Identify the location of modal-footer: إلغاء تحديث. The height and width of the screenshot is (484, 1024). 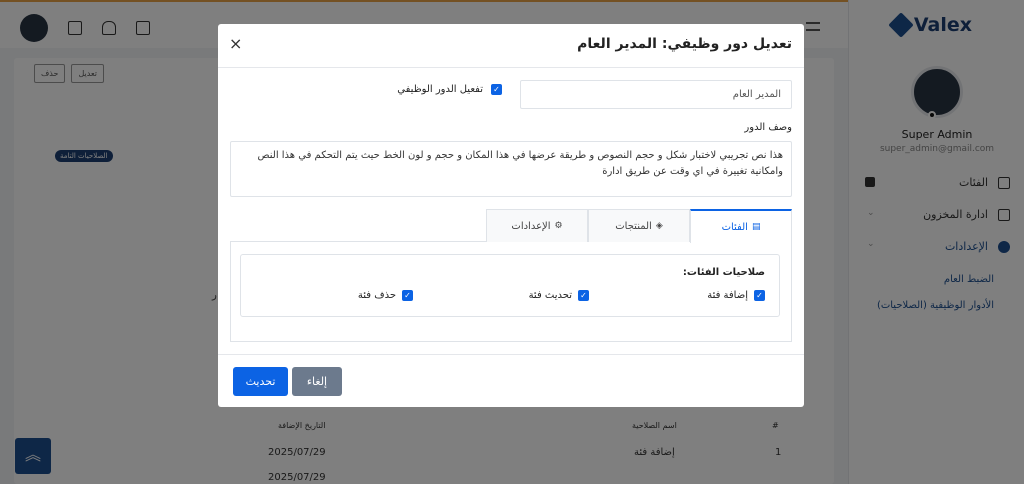
(511, 380).